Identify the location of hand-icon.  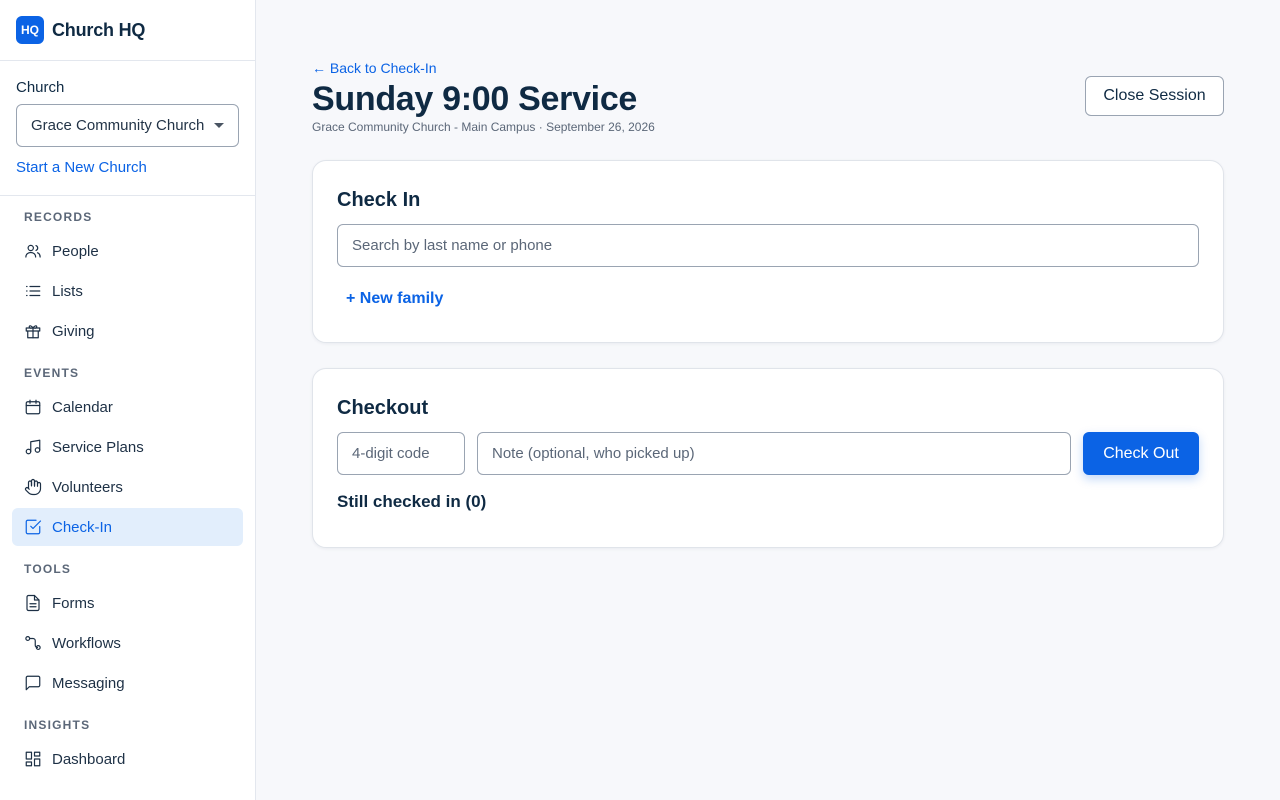
(33, 487).